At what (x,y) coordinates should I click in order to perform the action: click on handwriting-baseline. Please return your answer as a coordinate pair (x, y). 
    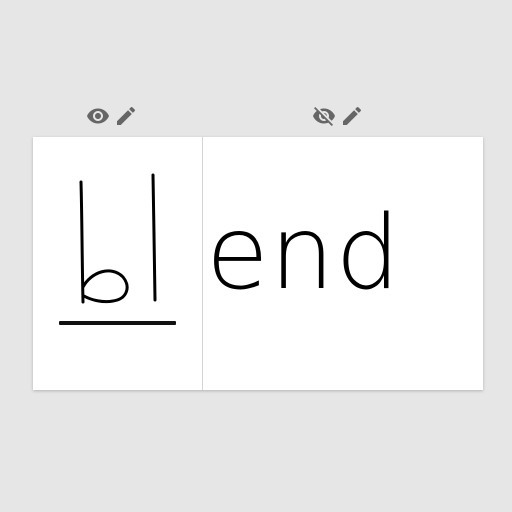
    Looking at the image, I should click on (117, 323).